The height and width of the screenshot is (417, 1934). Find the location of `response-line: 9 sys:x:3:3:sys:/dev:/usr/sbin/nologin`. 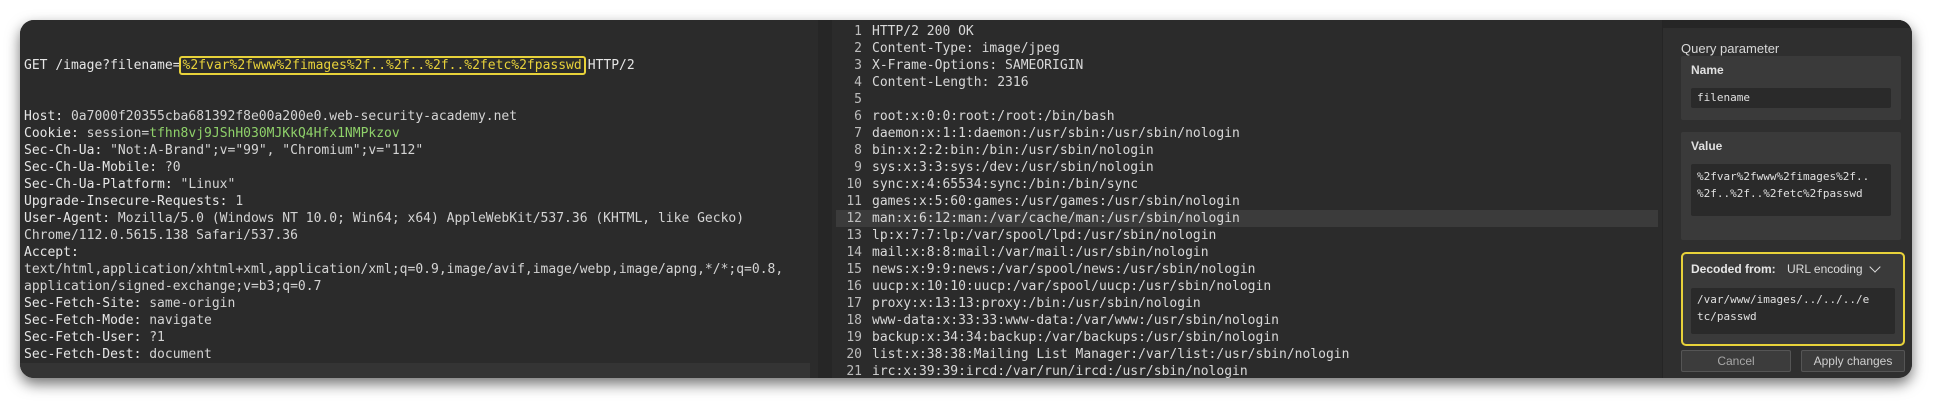

response-line: 9 sys:x:3:3:sys:/dev:/usr/sbin/nologin is located at coordinates (1247, 167).